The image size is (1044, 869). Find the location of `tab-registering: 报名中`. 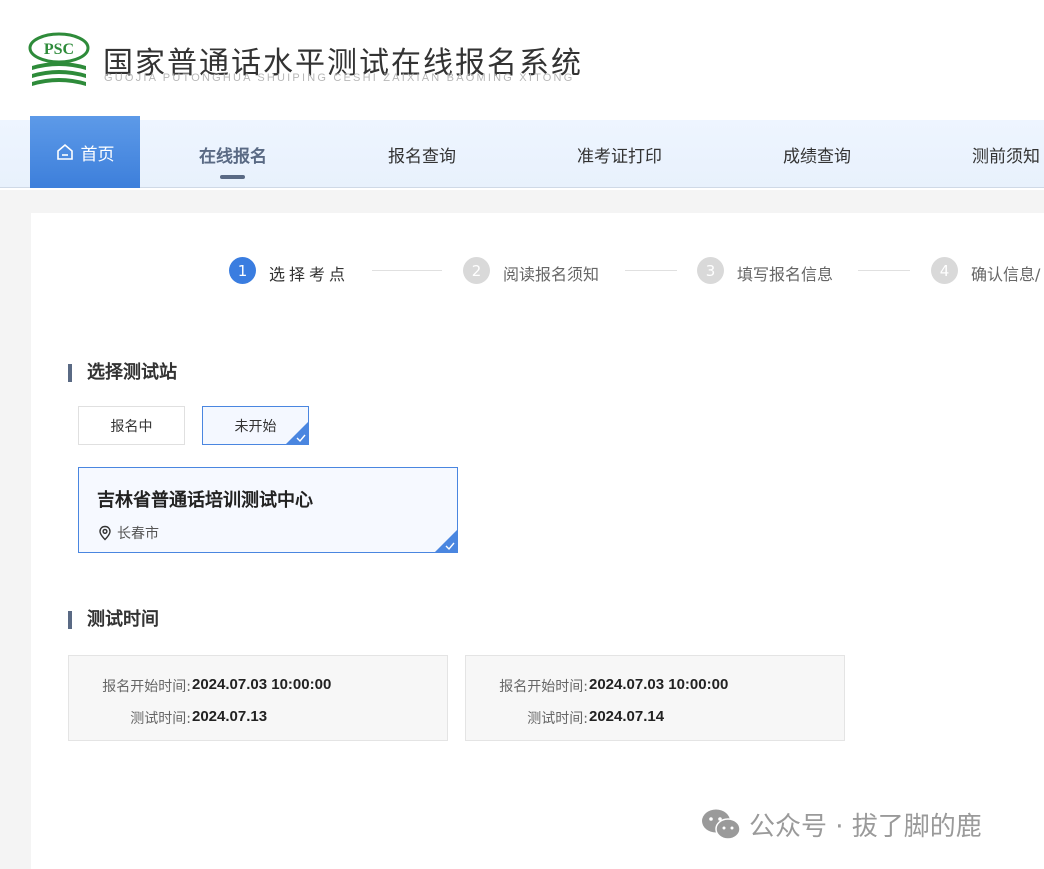

tab-registering: 报名中 is located at coordinates (131, 425).